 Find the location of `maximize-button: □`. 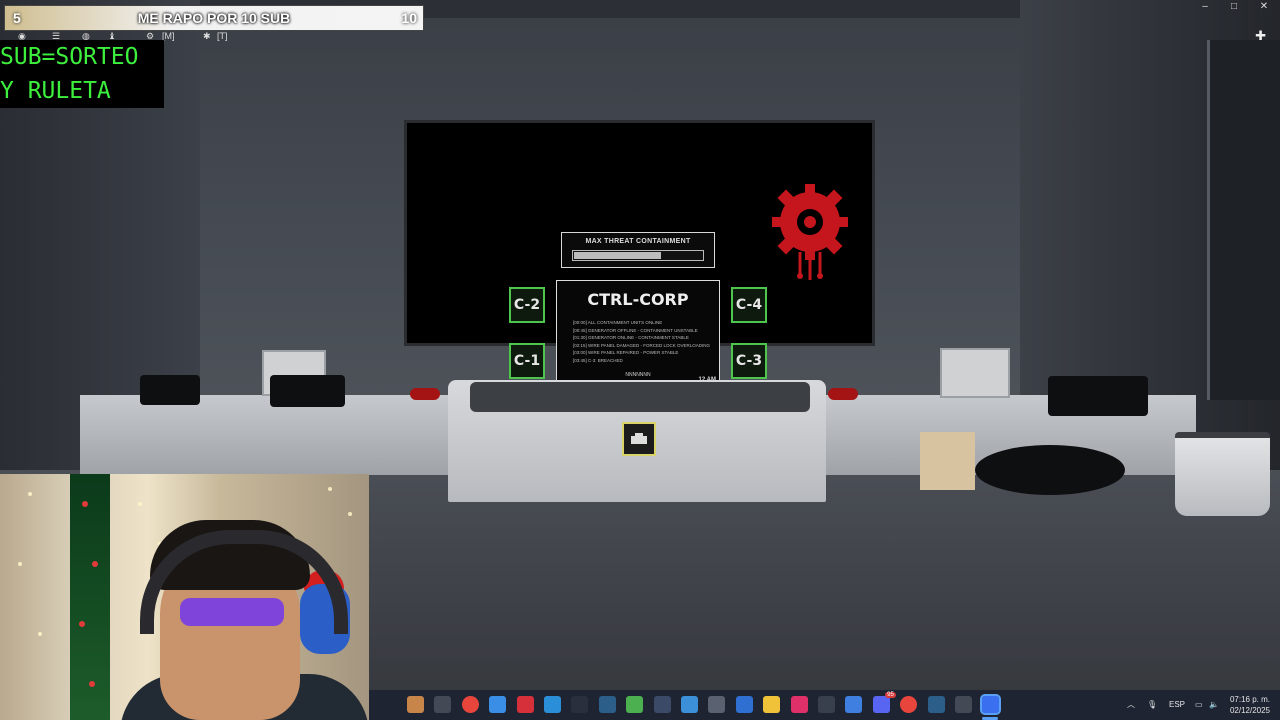

maximize-button: □ is located at coordinates (1234, 7).